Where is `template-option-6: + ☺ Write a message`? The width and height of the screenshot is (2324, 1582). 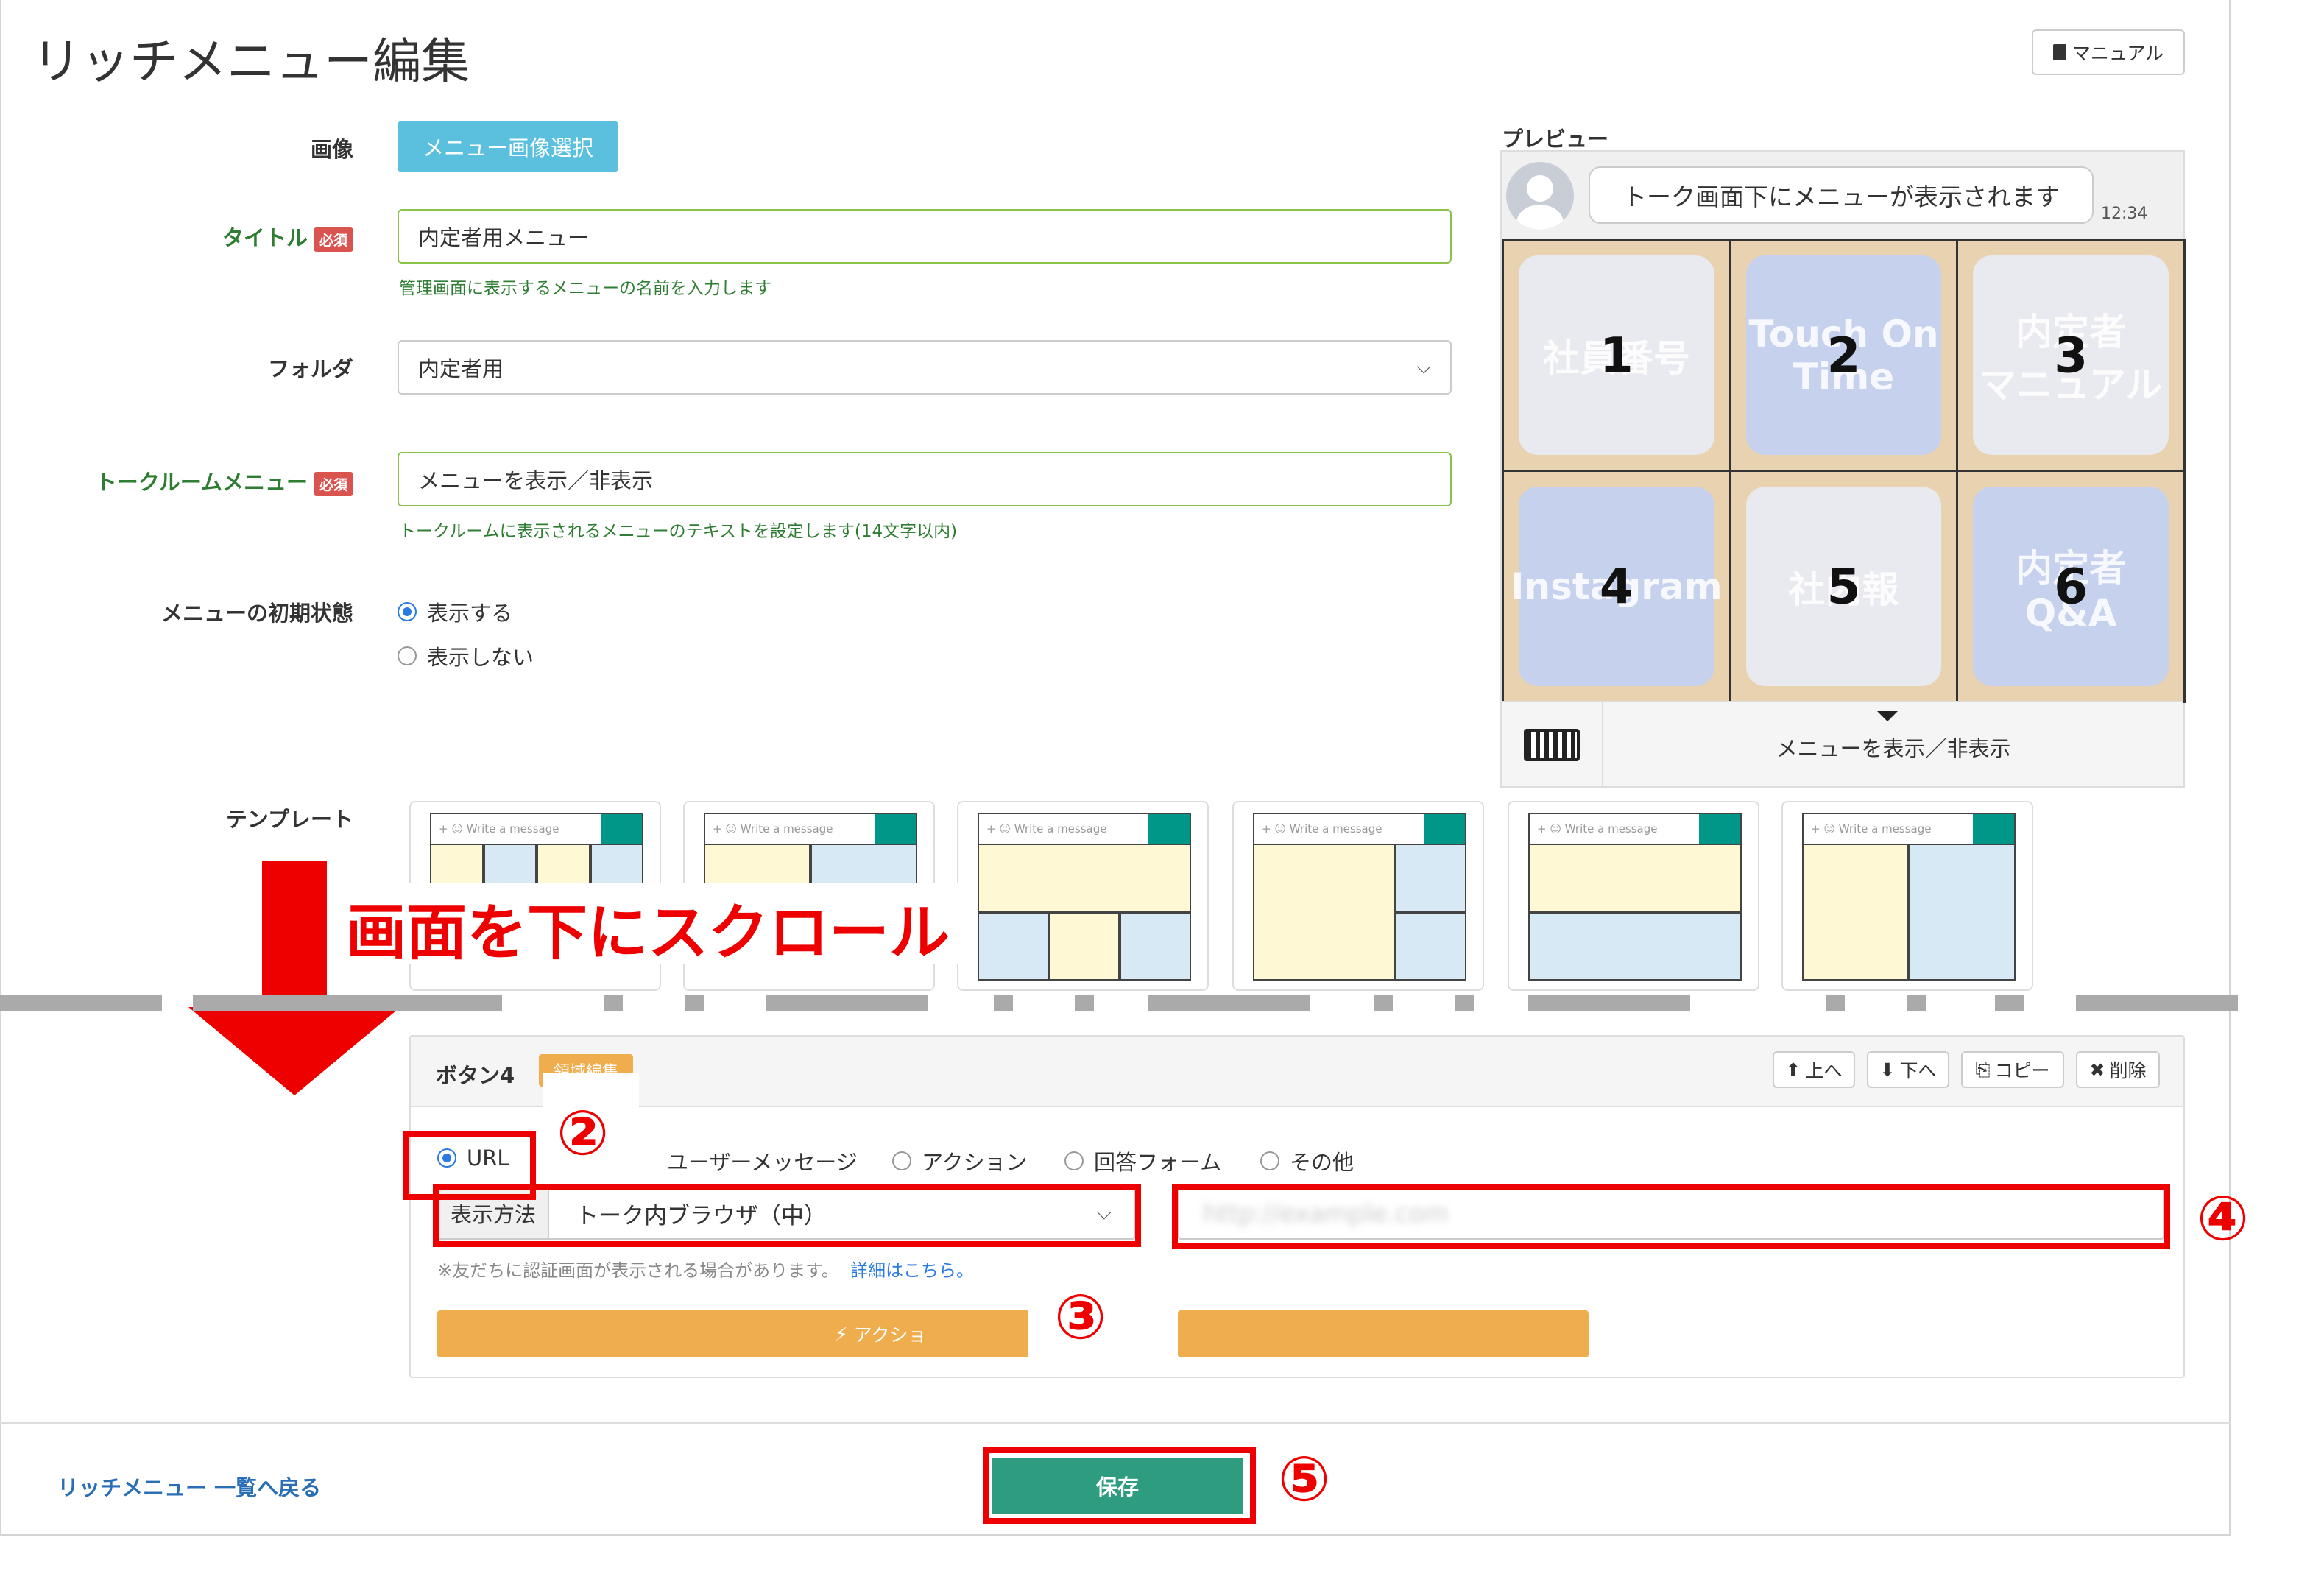 template-option-6: + ☺ Write a message is located at coordinates (1907, 896).